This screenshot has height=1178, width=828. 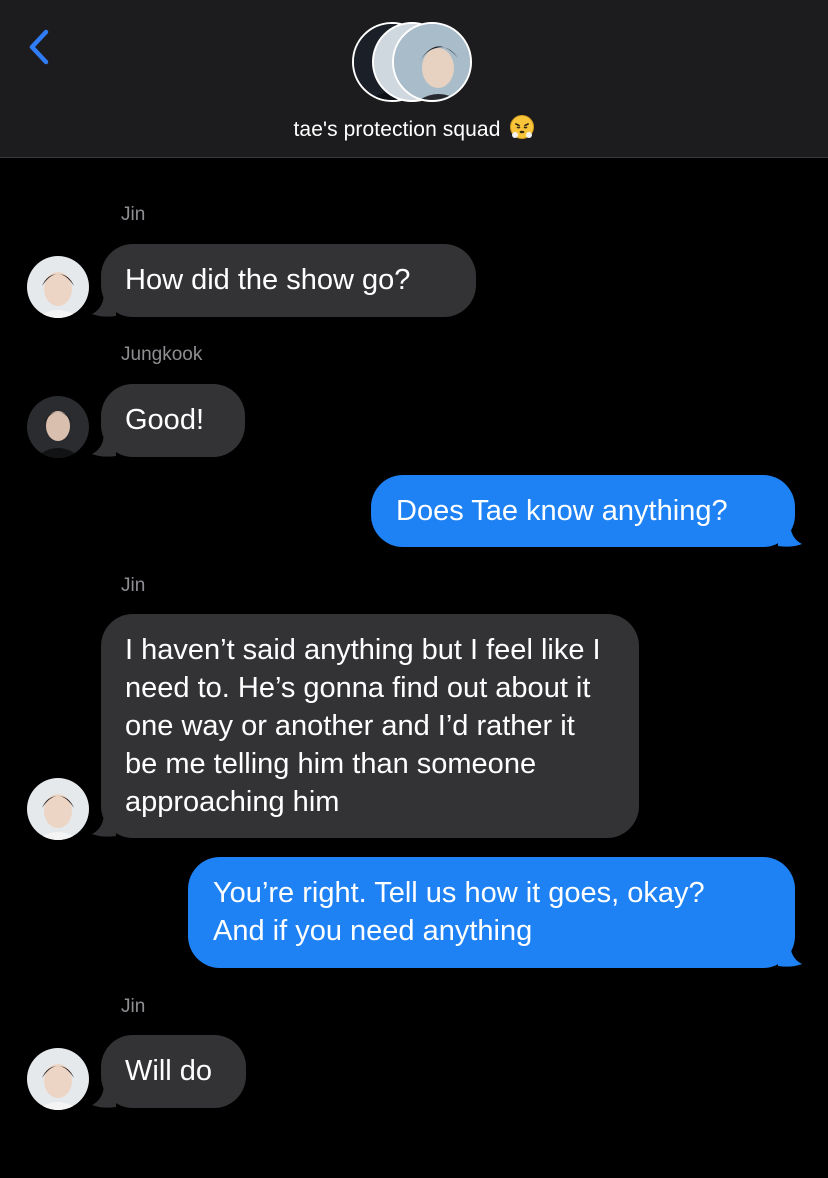 I want to click on incoming-message-bubble: How did the show go?, so click(x=288, y=280).